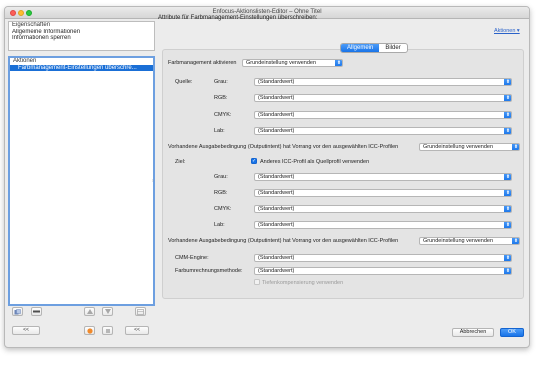  I want to click on actions-menu-link: Aktionen ▾, so click(507, 31).